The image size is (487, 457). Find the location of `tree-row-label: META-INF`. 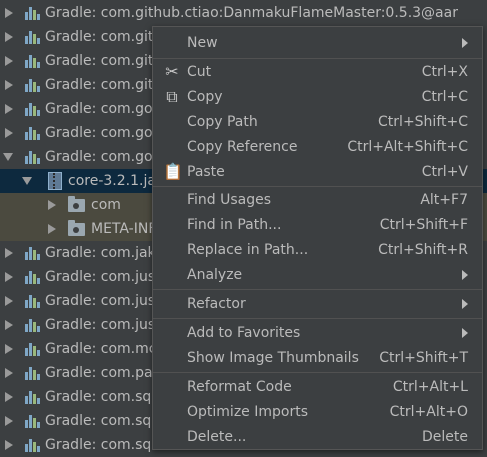

tree-row-label: META-INF is located at coordinates (124, 229).